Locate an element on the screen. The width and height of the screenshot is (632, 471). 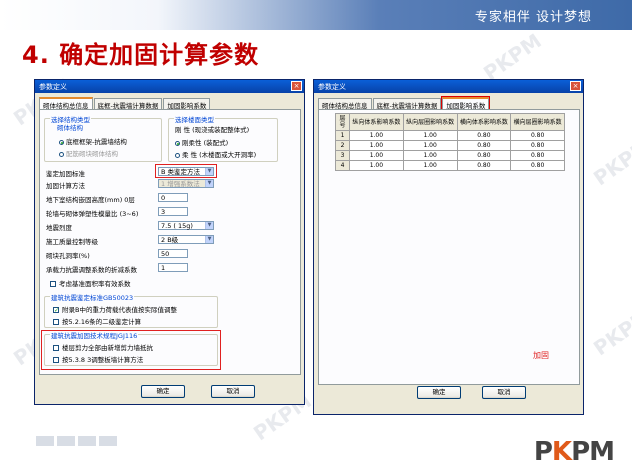
field-label: 承载力抗震调整系数的折减系数 is located at coordinates (91, 270).